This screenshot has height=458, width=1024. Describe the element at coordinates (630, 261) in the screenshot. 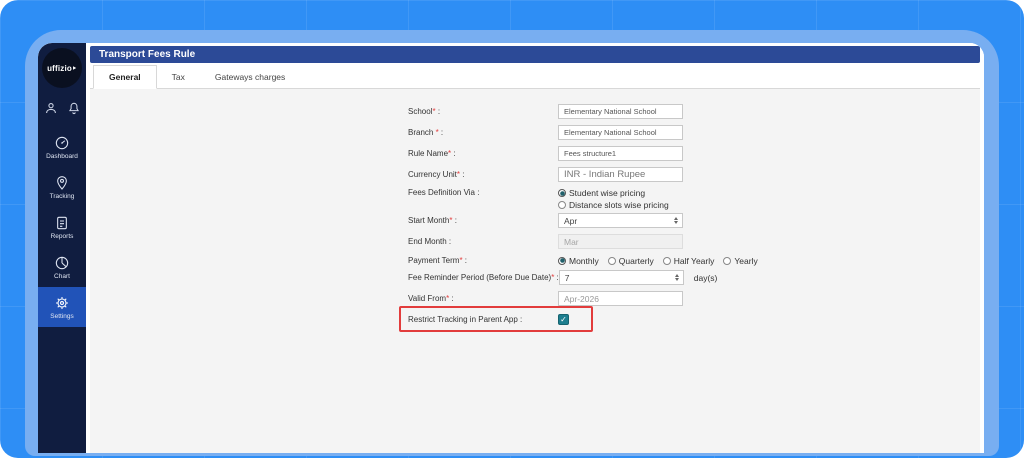

I see `radio-quarterly: Quarterly` at that location.